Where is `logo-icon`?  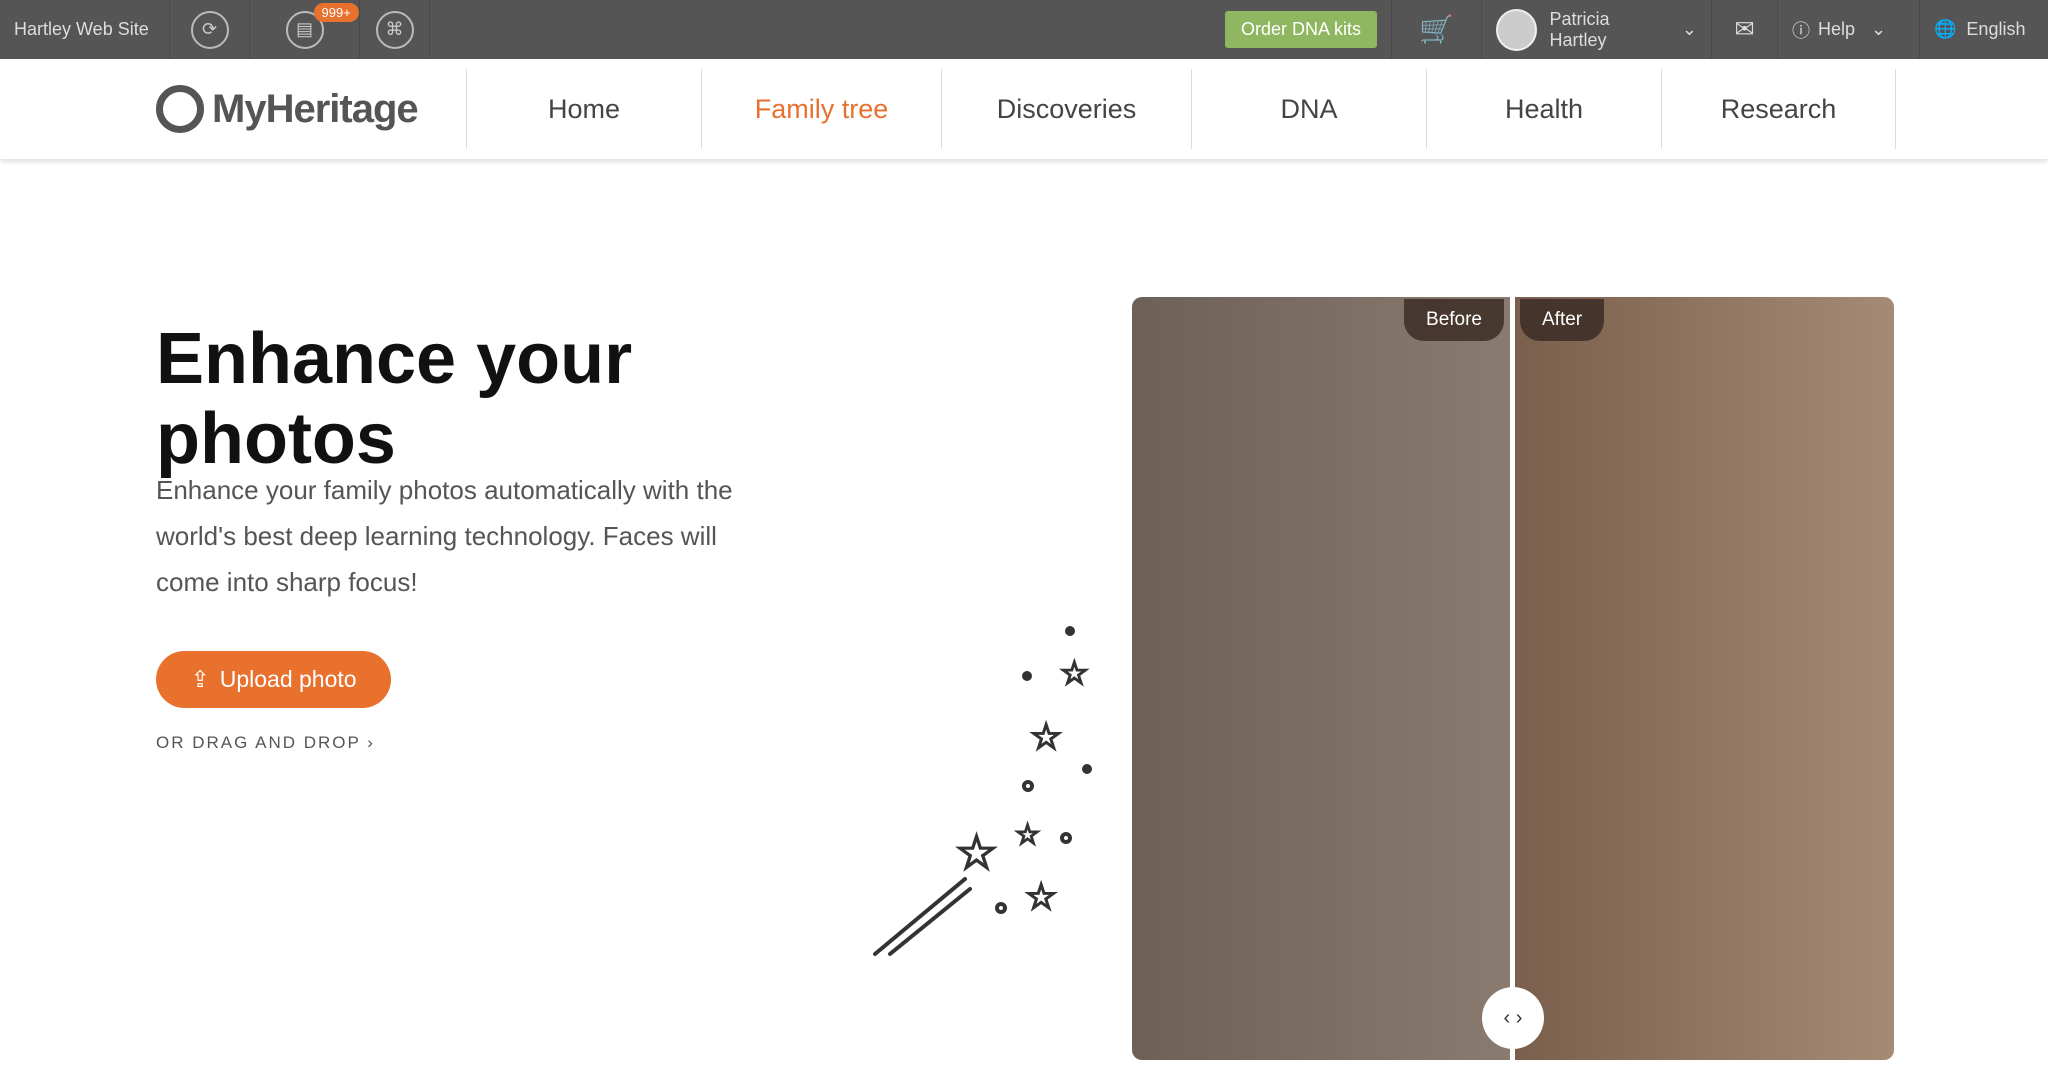 logo-icon is located at coordinates (180, 109).